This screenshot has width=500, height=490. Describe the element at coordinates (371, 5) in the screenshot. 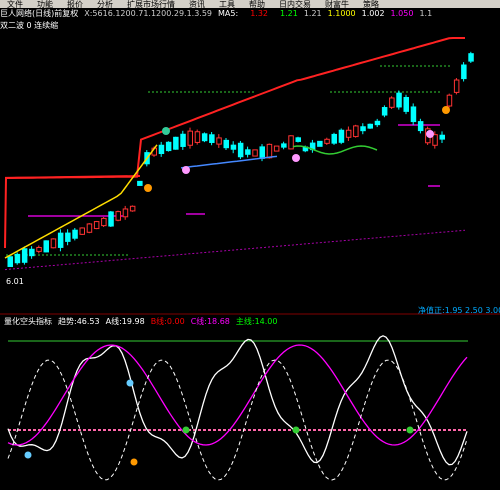

I see `menu-item-10: 策略` at that location.